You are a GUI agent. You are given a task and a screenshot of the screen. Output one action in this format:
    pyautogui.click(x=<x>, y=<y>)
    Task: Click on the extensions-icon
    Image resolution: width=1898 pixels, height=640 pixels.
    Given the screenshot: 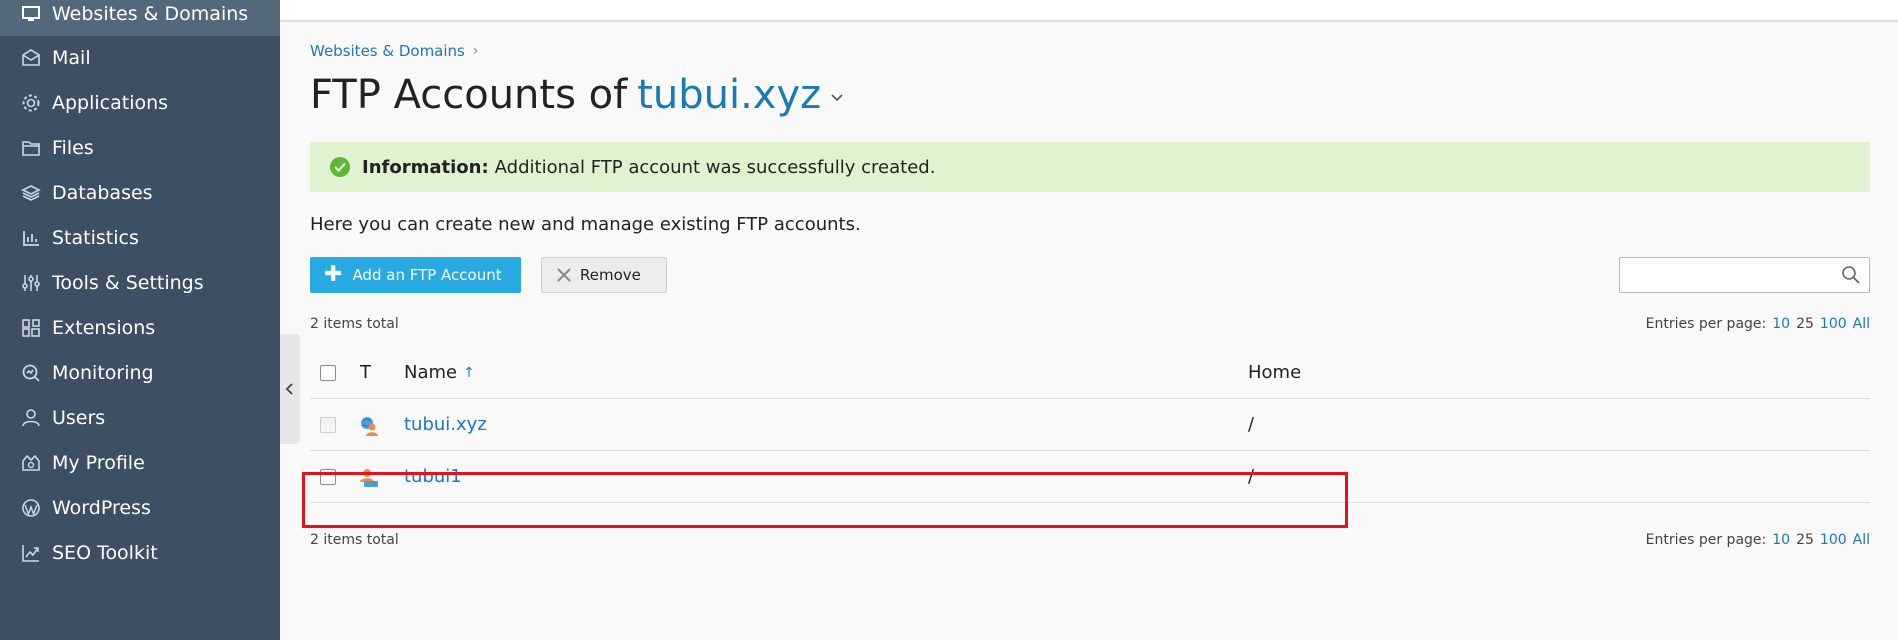 What is the action you would take?
    pyautogui.click(x=31, y=328)
    